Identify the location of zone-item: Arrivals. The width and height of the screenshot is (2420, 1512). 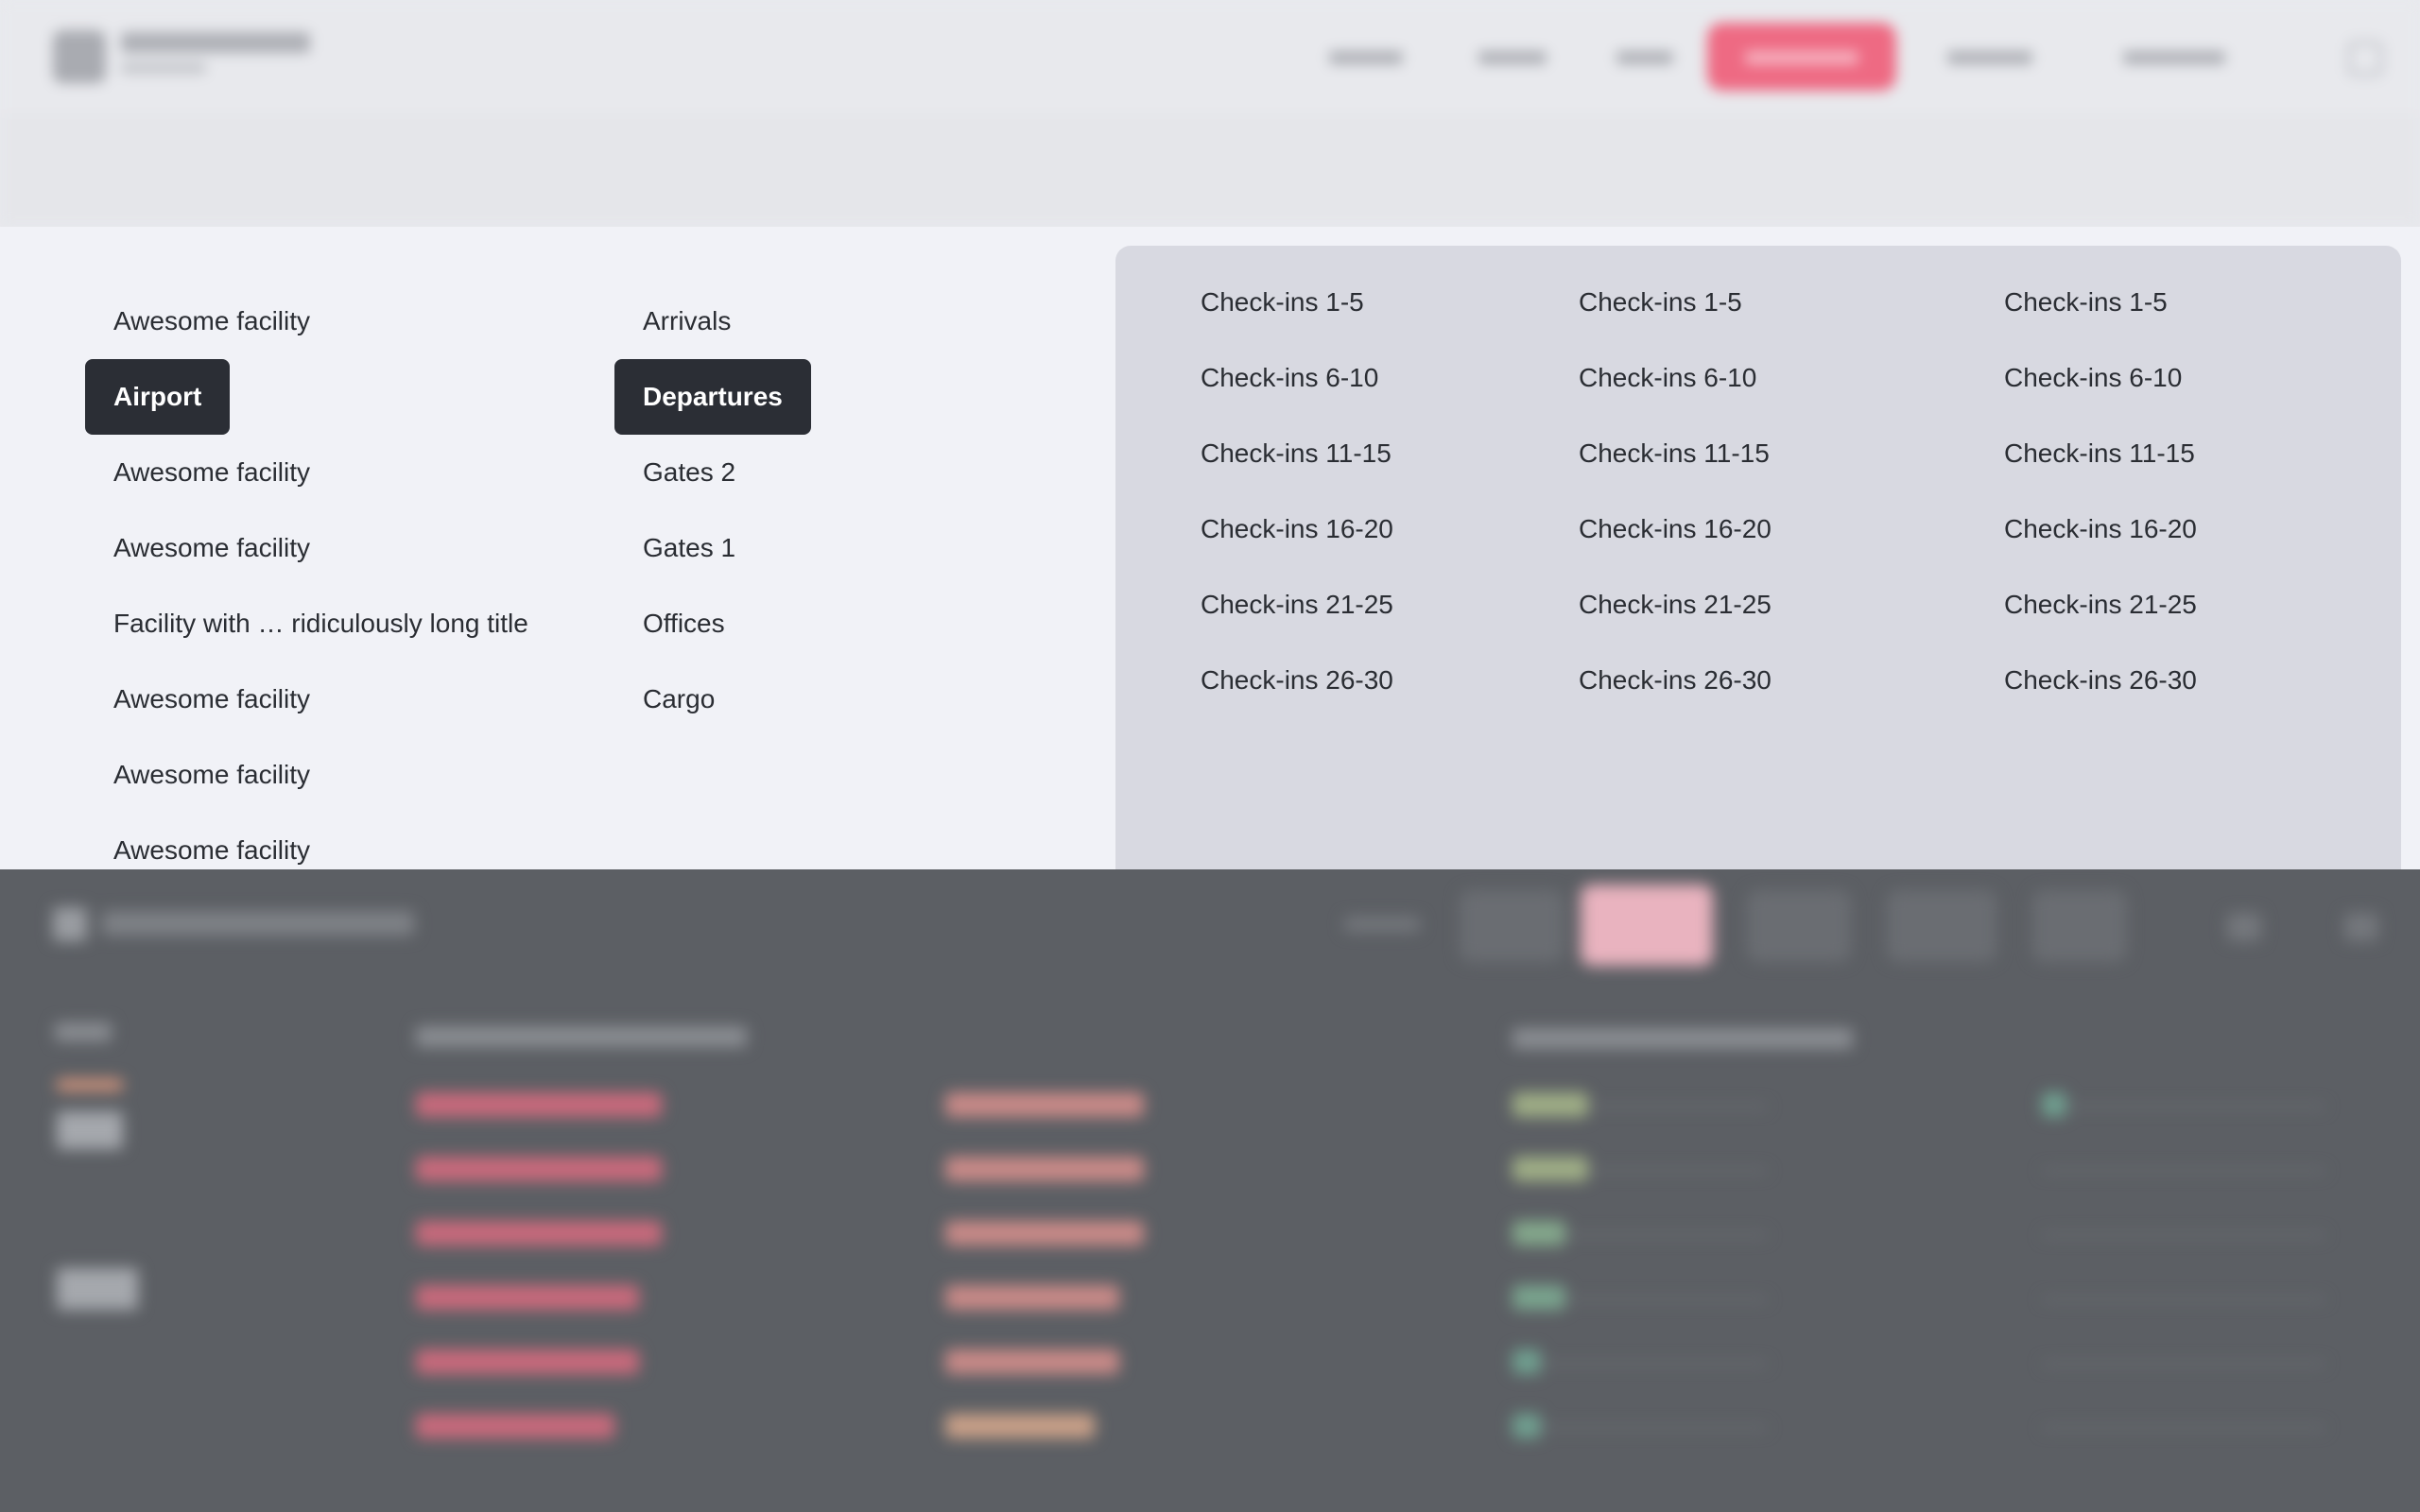
(712, 321).